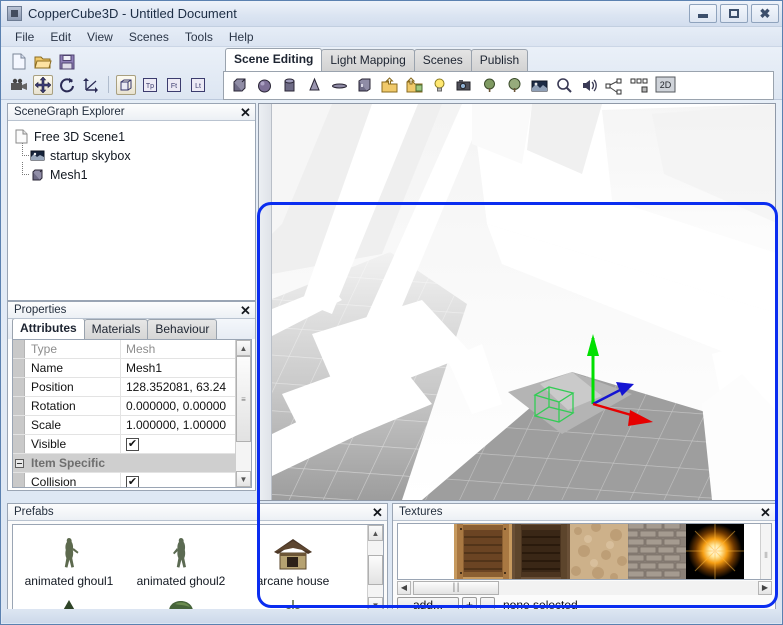 The height and width of the screenshot is (625, 783). Describe the element at coordinates (124, 463) in the screenshot. I see `table-group-row: Item Specific` at that location.